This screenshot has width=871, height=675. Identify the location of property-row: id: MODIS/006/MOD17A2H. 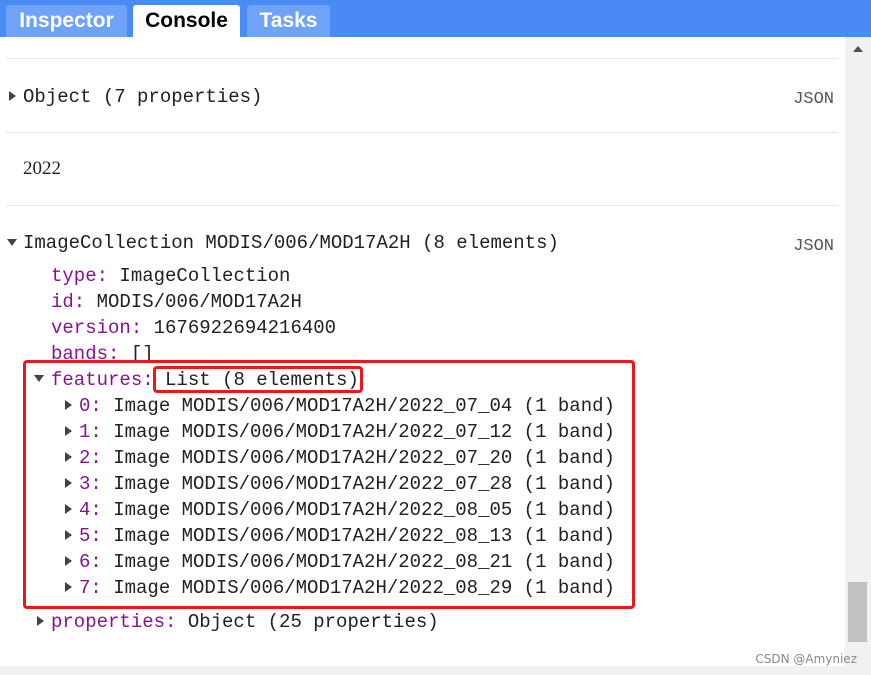
(176, 302).